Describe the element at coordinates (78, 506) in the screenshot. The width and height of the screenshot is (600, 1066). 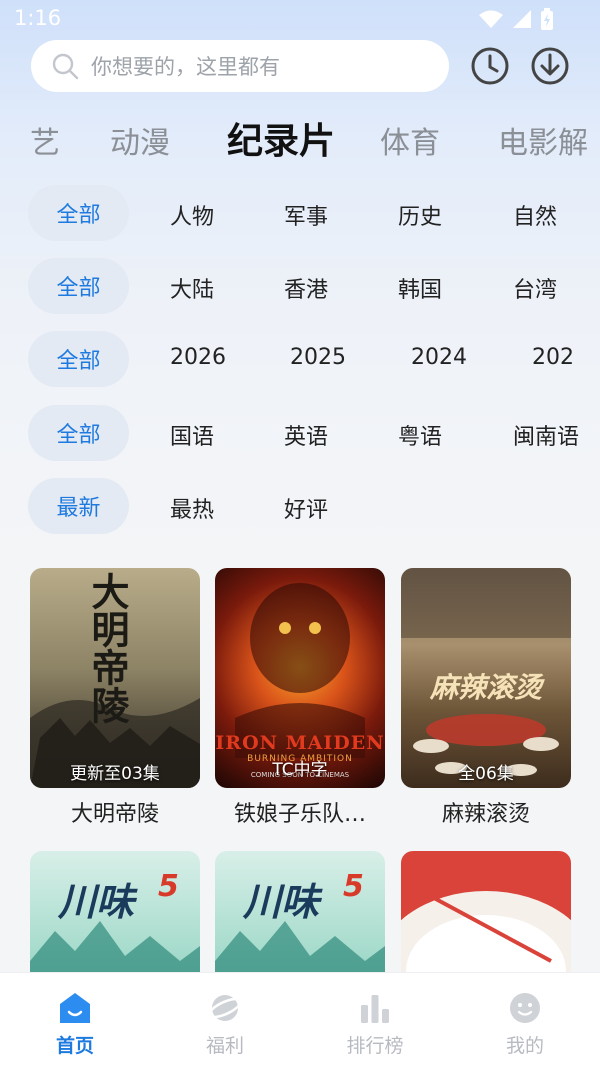
I see `filter-chip-latest: 最新` at that location.